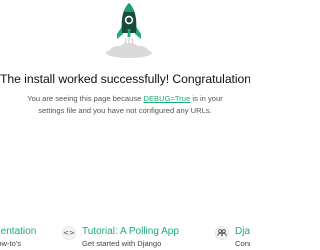  Describe the element at coordinates (166, 98) in the screenshot. I see `debug-setting-link: DEBUG=True` at that location.